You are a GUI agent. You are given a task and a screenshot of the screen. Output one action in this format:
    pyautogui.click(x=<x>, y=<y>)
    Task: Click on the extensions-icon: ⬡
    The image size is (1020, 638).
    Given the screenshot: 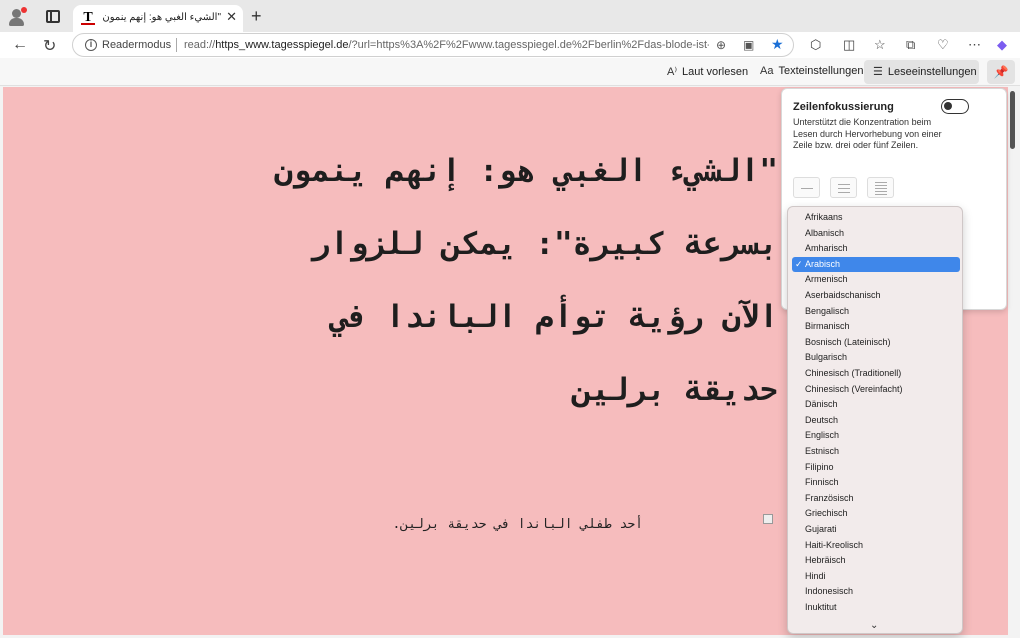 What is the action you would take?
    pyautogui.click(x=815, y=45)
    